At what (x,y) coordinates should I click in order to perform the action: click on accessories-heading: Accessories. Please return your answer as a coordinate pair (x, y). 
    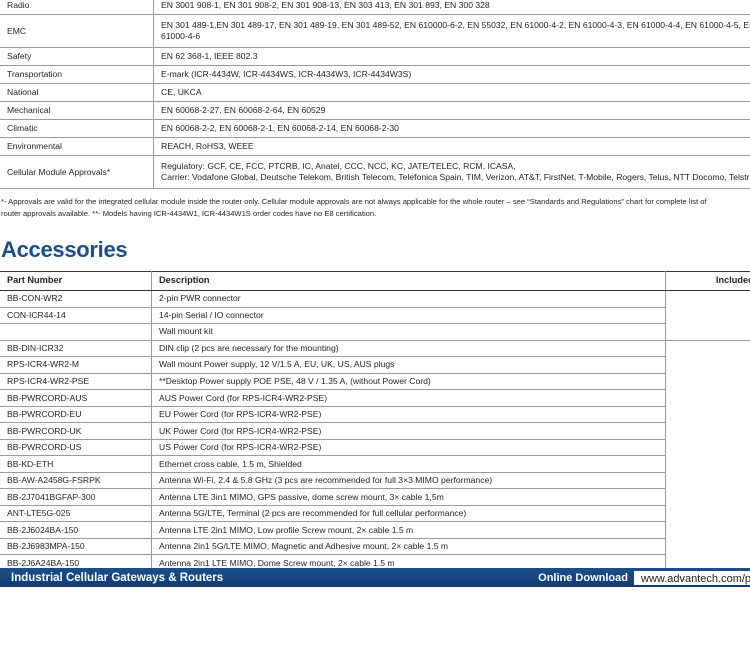
    Looking at the image, I should click on (64, 249).